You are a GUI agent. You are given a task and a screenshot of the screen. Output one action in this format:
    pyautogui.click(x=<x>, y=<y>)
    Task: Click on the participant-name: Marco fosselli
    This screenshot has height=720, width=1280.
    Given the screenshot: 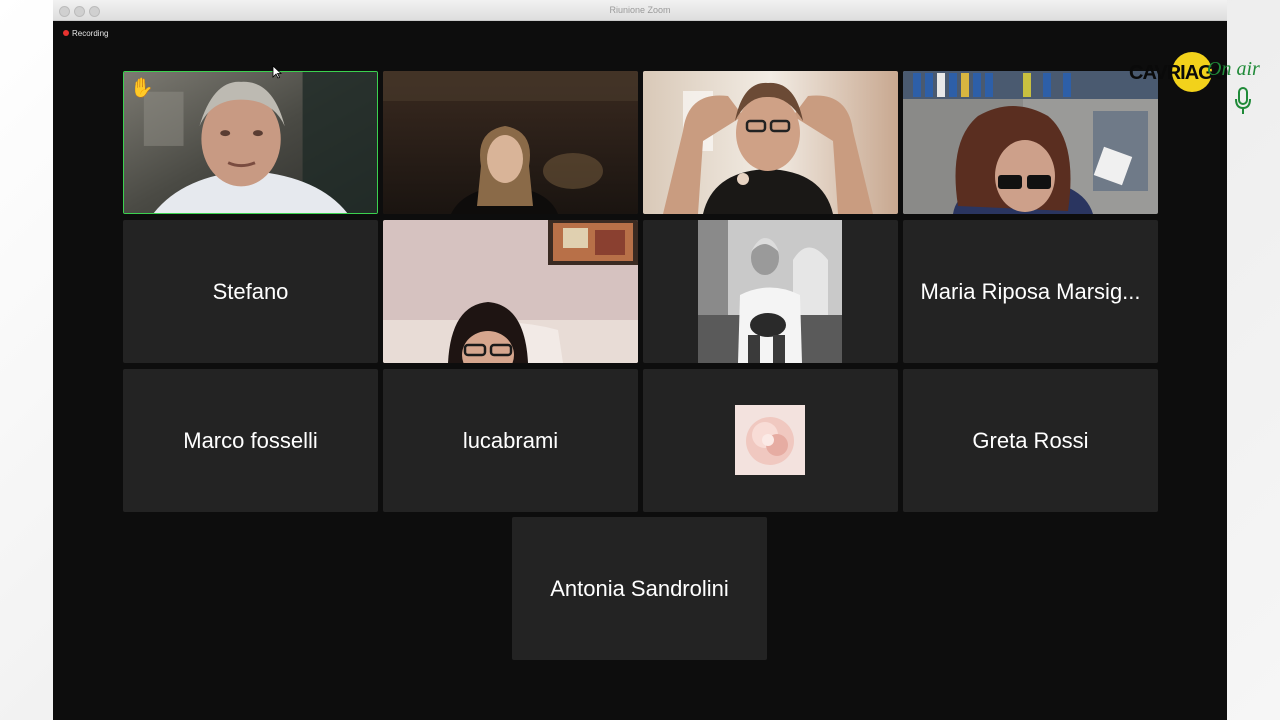 What is the action you would take?
    pyautogui.click(x=250, y=440)
    